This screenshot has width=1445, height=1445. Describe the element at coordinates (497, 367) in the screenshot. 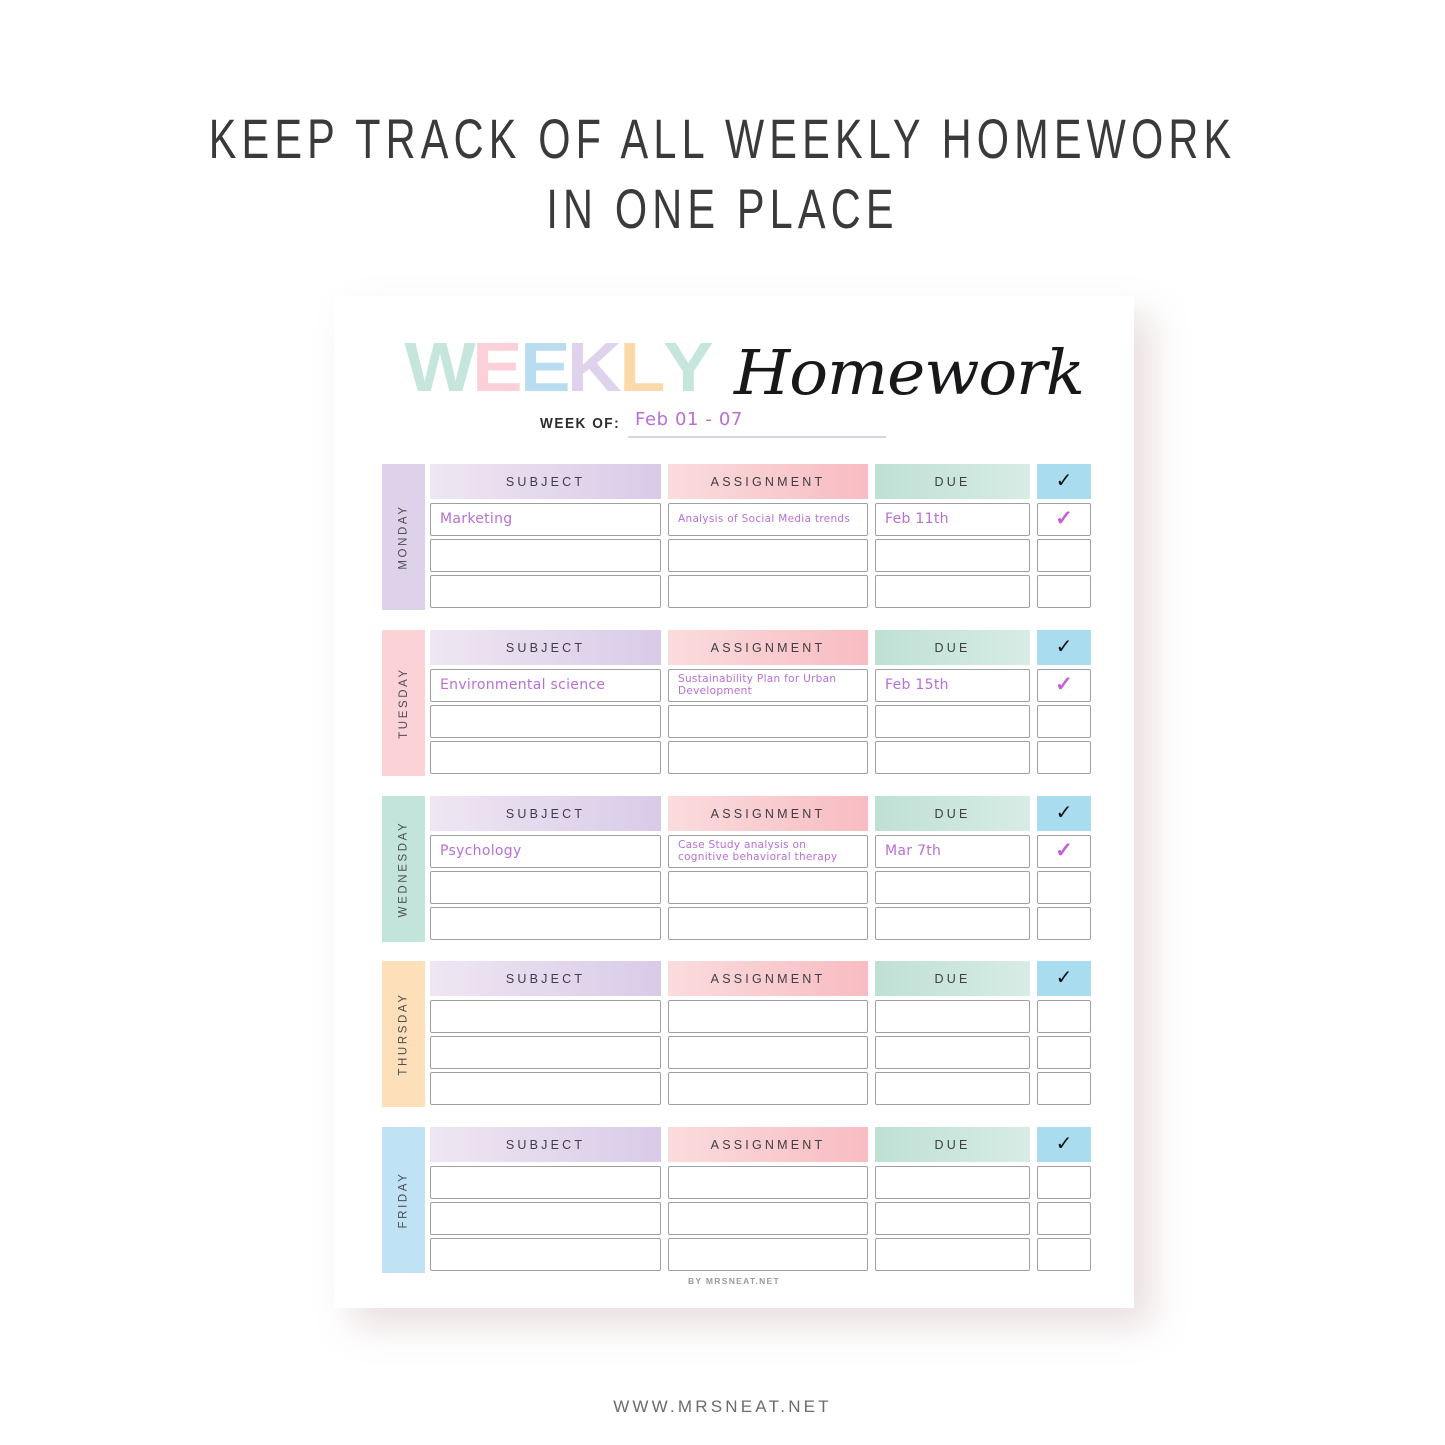

I see `title-letter-1: E` at that location.